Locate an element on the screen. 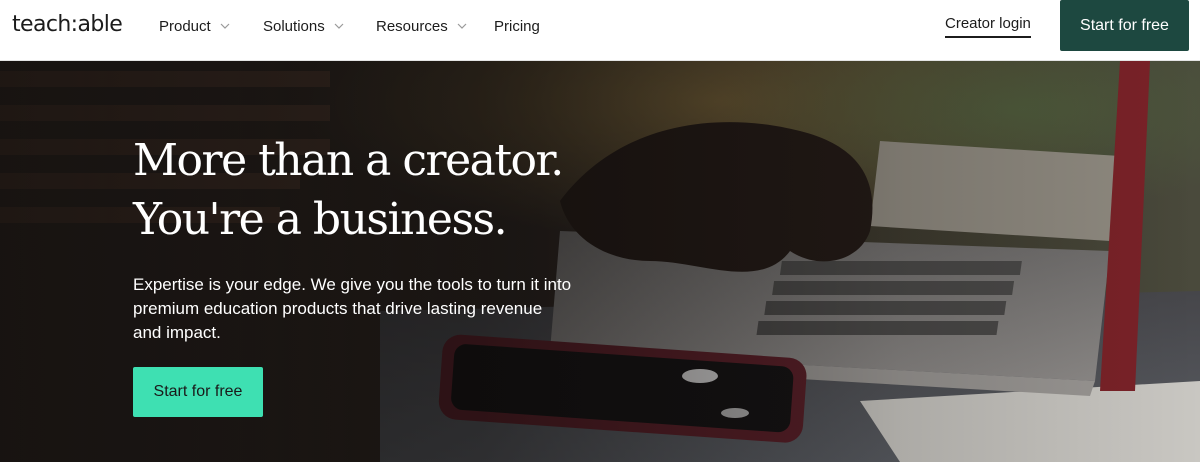 Image resolution: width=1200 pixels, height=462 pixels. nav-item-solutions: Solutions is located at coordinates (303, 26).